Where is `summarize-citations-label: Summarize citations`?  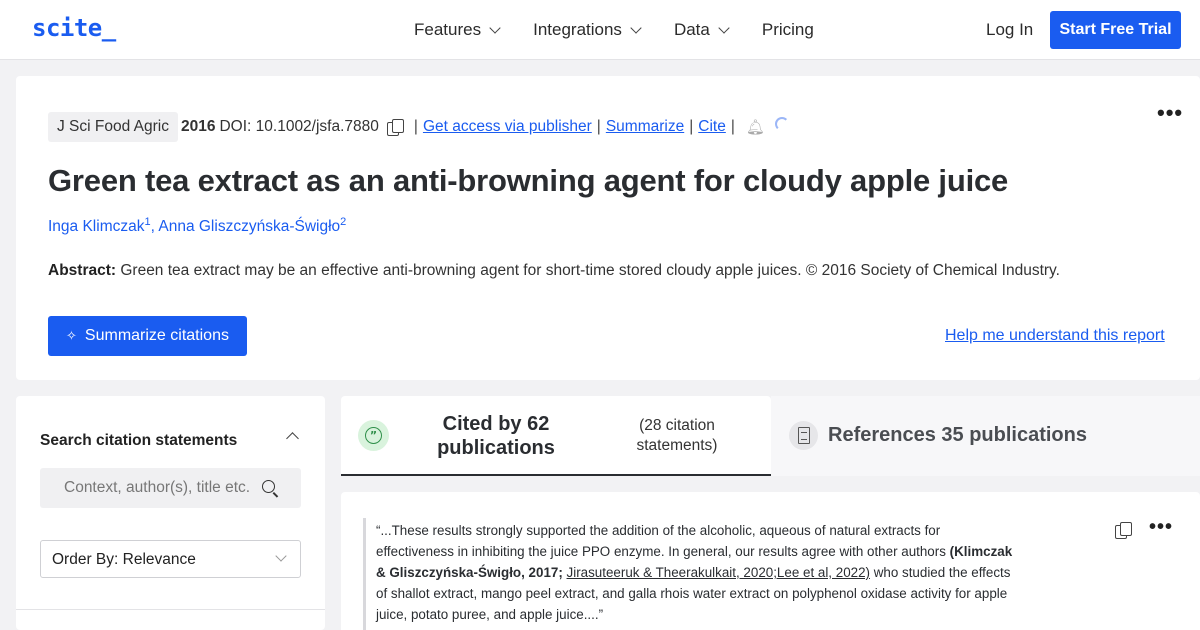
summarize-citations-label: Summarize citations is located at coordinates (156, 335).